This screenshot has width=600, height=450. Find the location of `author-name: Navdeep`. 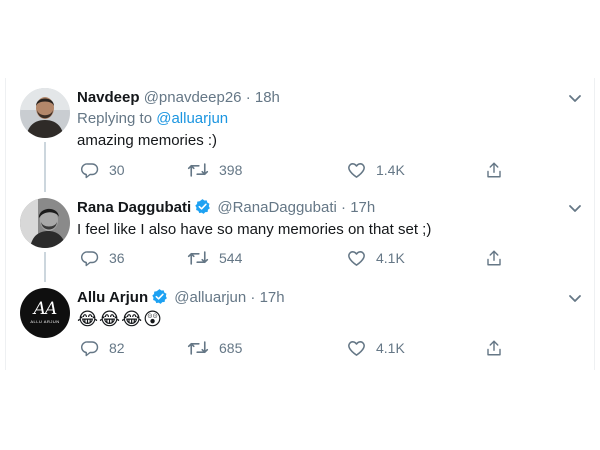

author-name: Navdeep is located at coordinates (108, 97).